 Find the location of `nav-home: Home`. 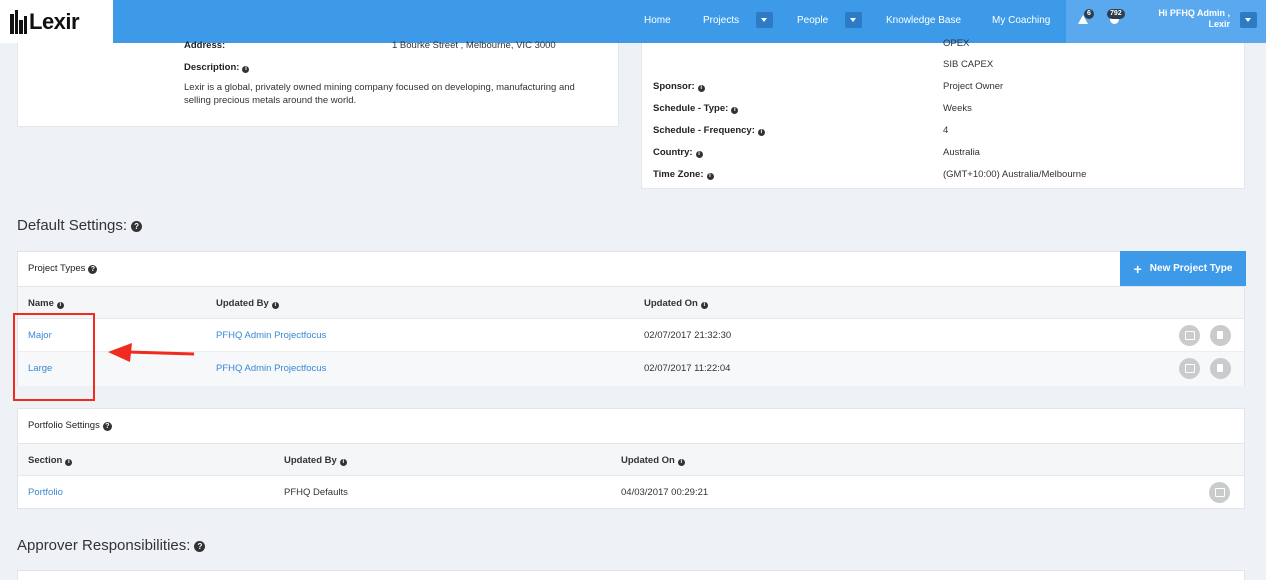

nav-home: Home is located at coordinates (657, 20).